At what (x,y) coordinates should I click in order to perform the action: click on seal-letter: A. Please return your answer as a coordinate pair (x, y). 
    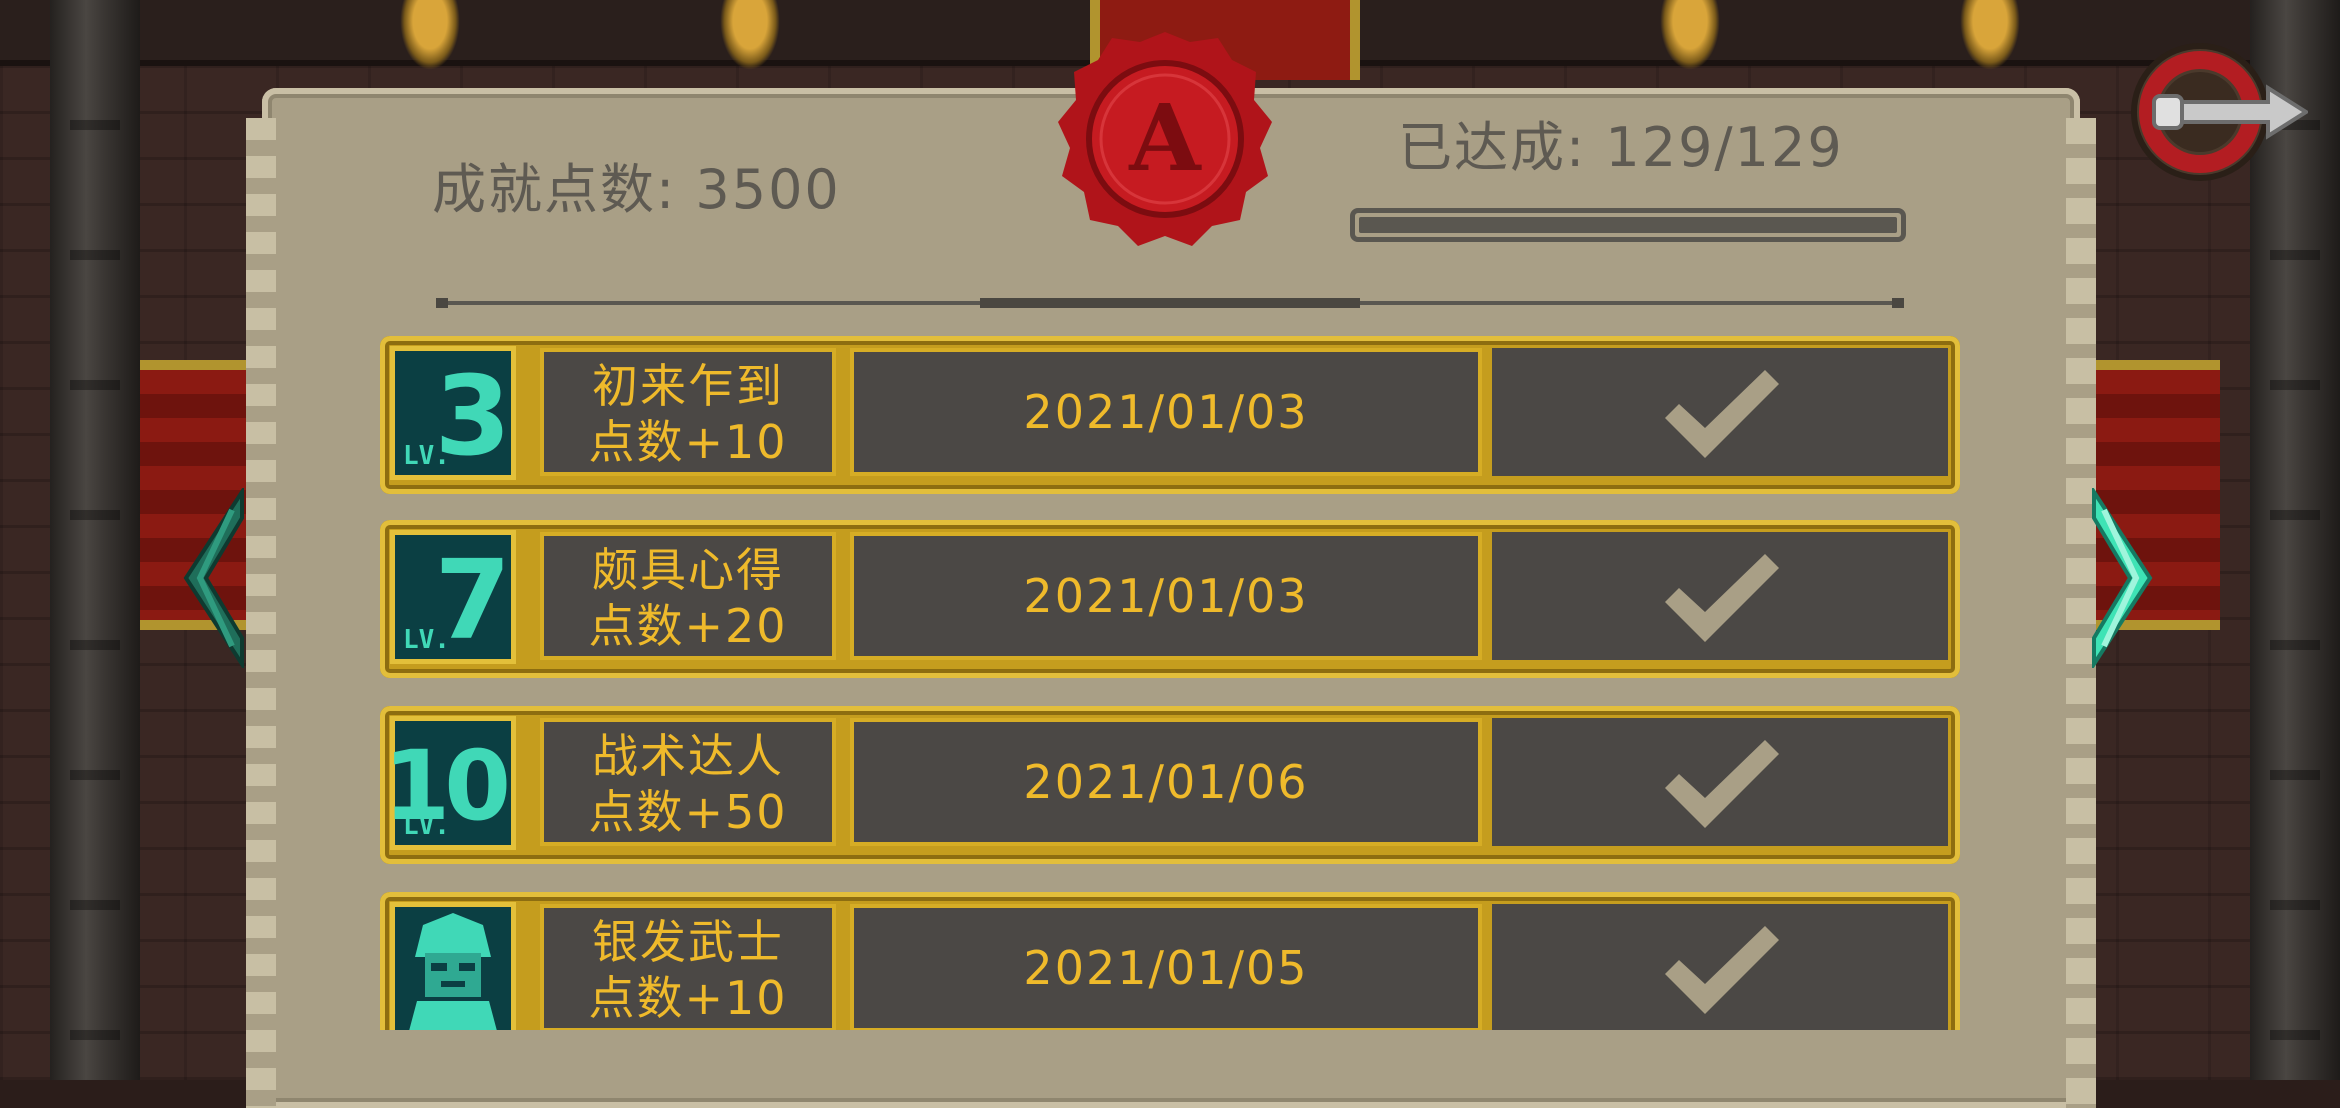
    Looking at the image, I should click on (1165, 138).